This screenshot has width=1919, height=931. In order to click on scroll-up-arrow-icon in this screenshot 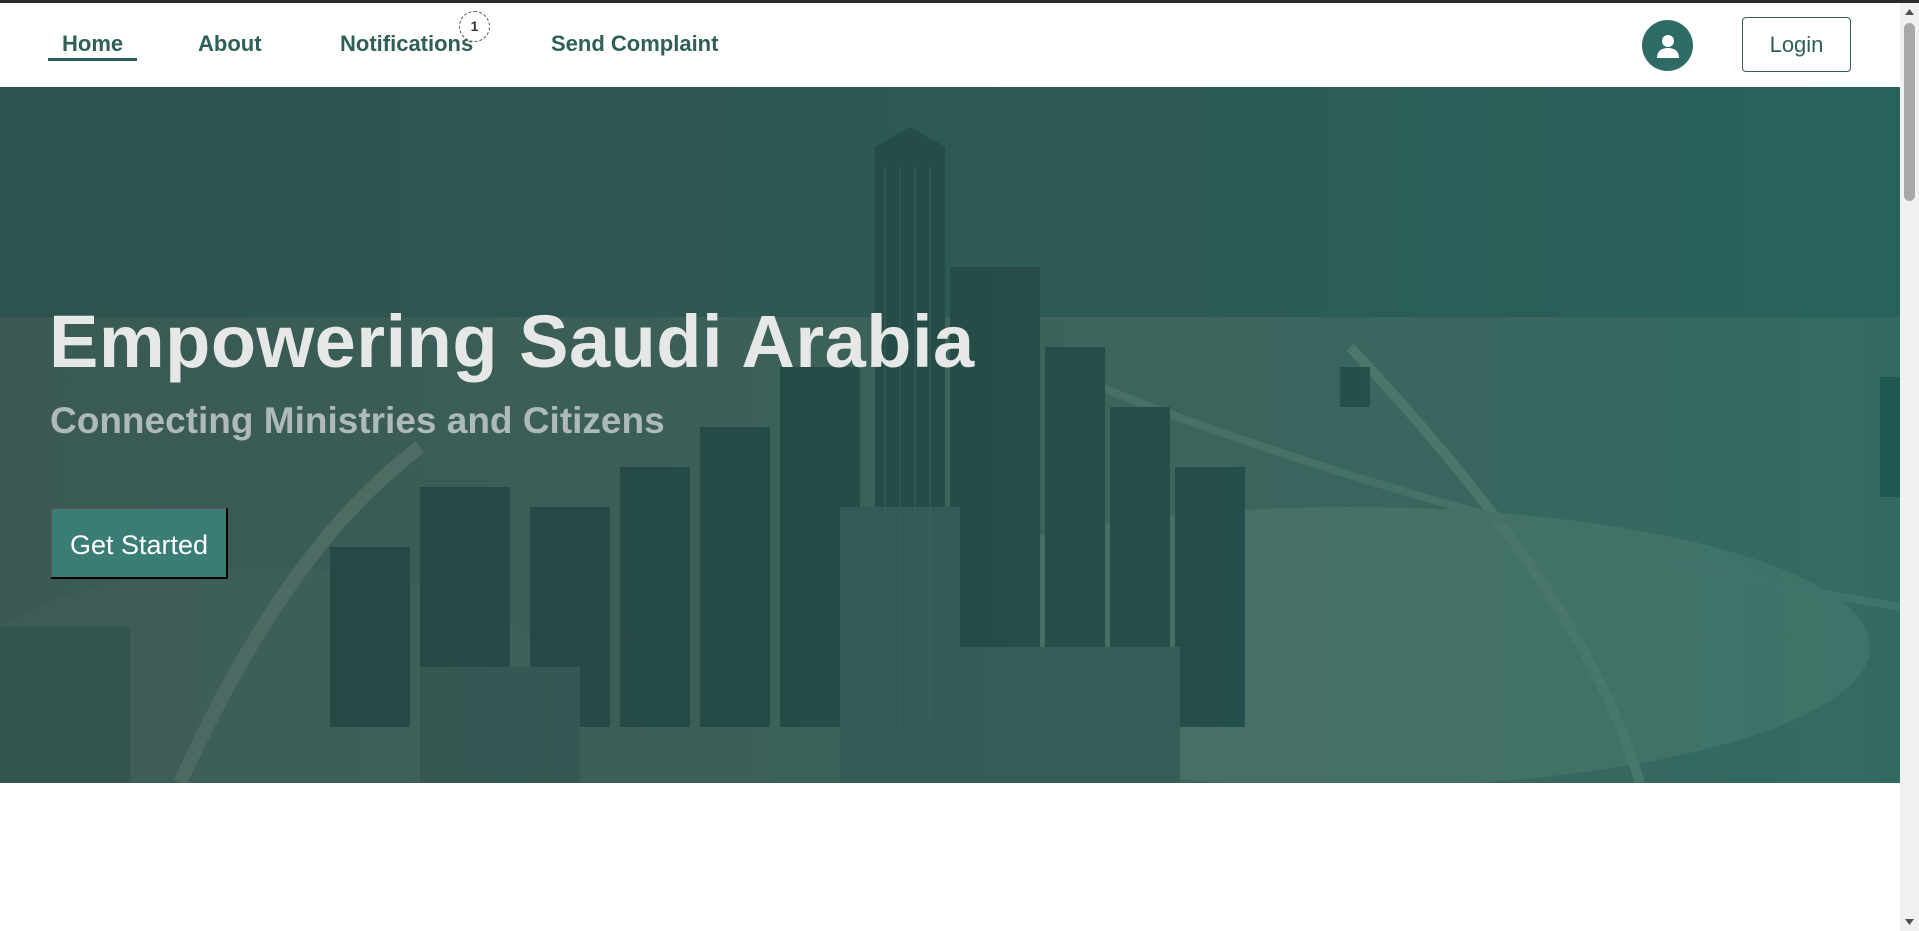, I will do `click(1909, 12)`.